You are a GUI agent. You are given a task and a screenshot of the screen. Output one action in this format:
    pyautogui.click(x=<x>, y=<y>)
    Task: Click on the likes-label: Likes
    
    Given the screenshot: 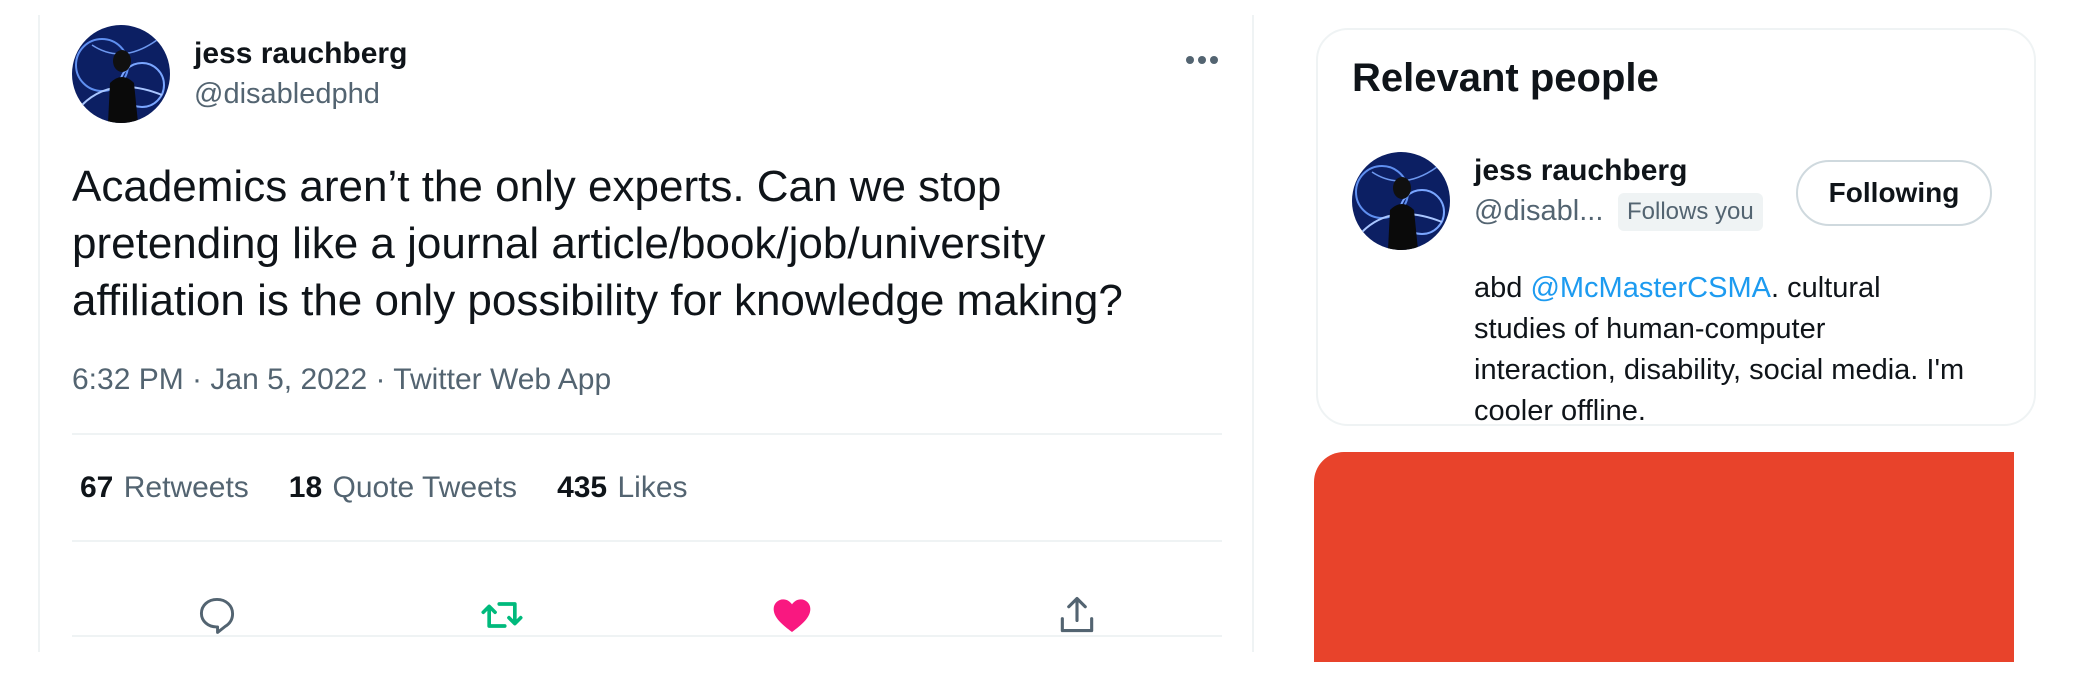 What is the action you would take?
    pyautogui.click(x=652, y=487)
    